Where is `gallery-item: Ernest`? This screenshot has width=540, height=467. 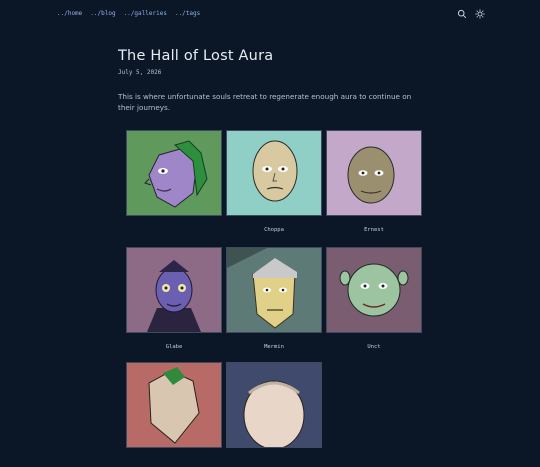
gallery-item: Ernest is located at coordinates (374, 182).